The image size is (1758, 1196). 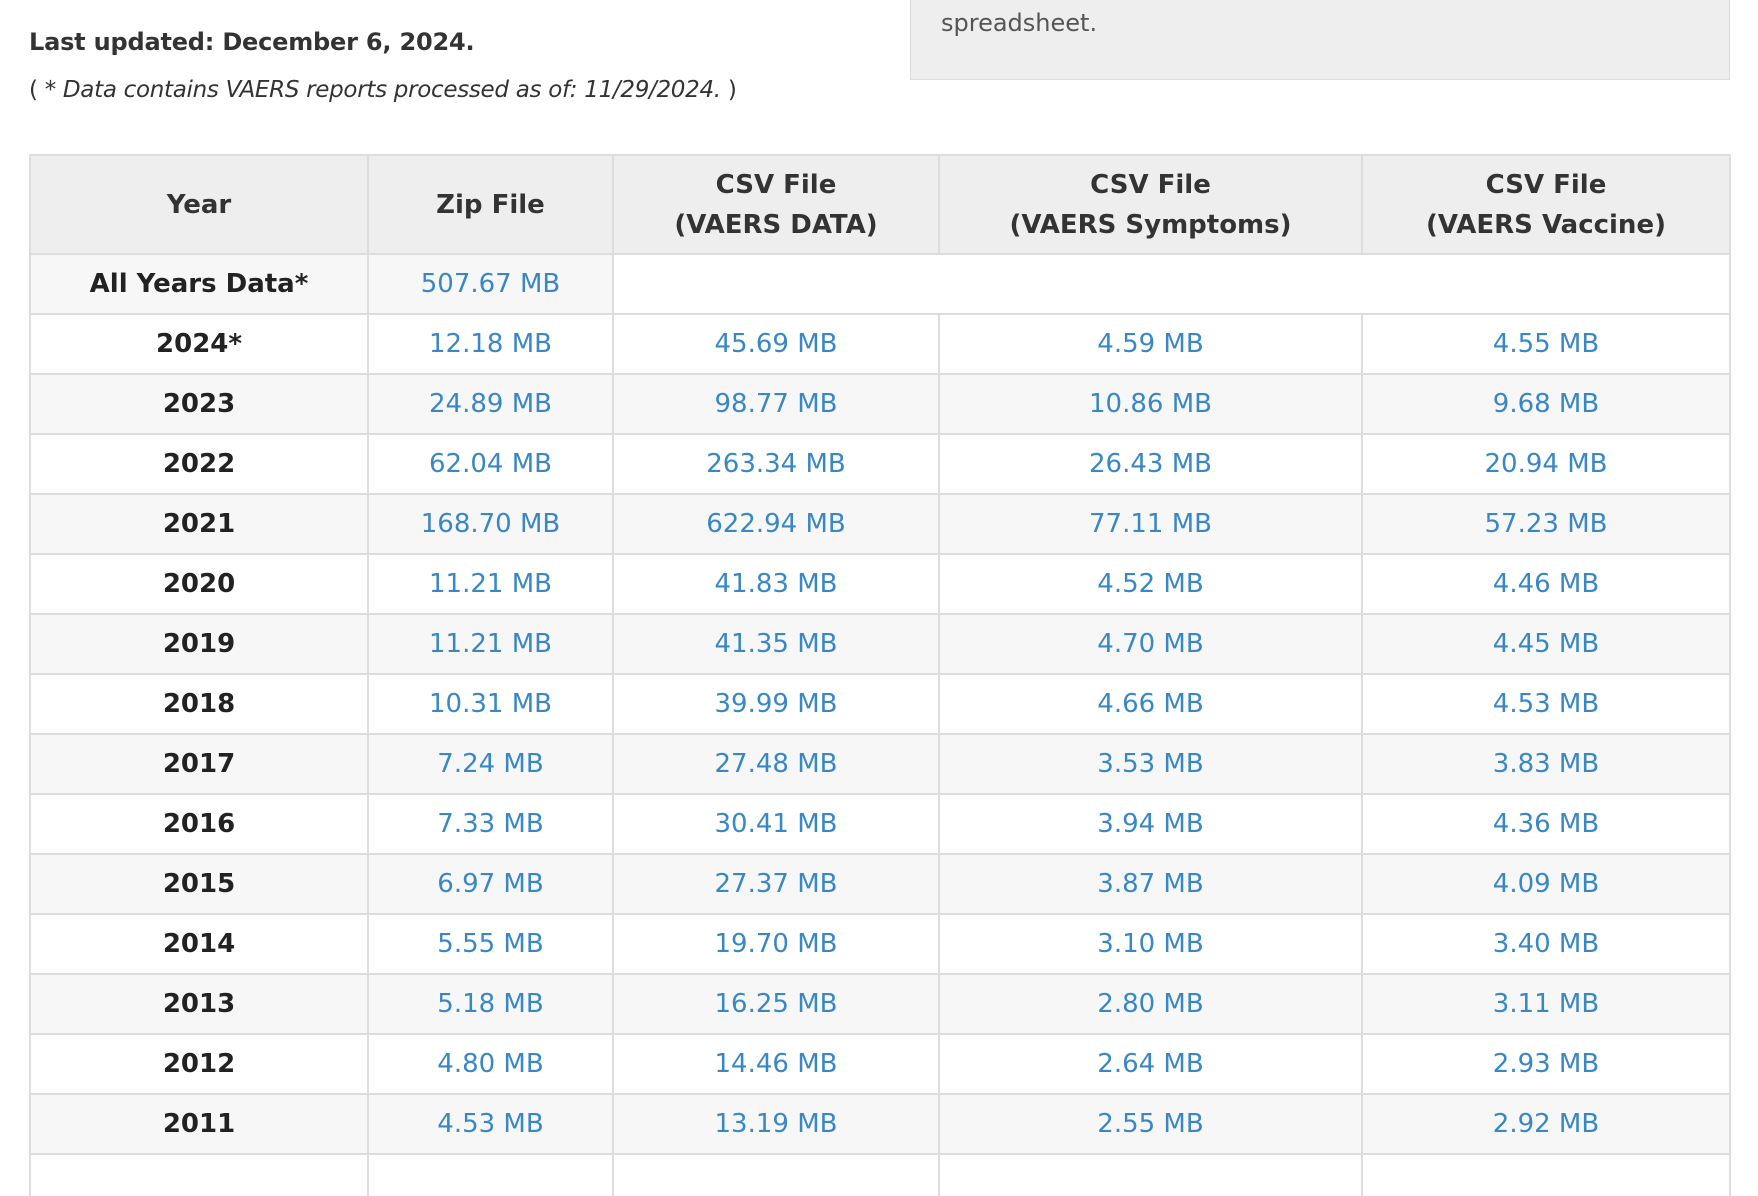 I want to click on csv-data-cell: 27.37 MB, so click(x=776, y=884).